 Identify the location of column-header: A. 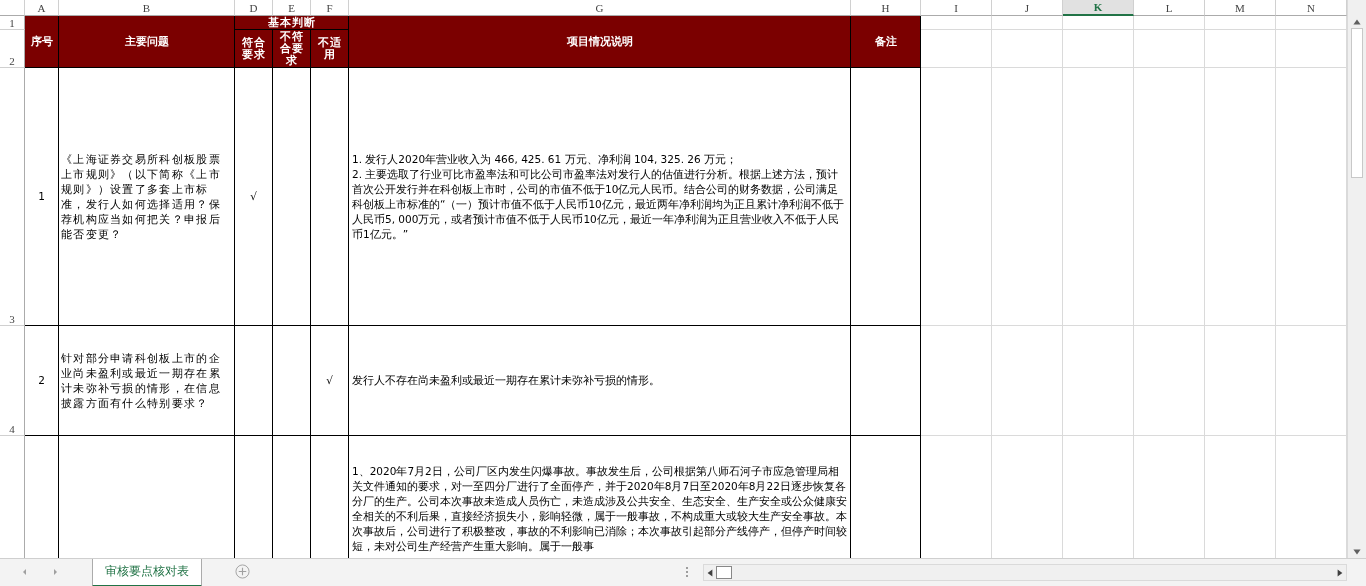
(42, 8).